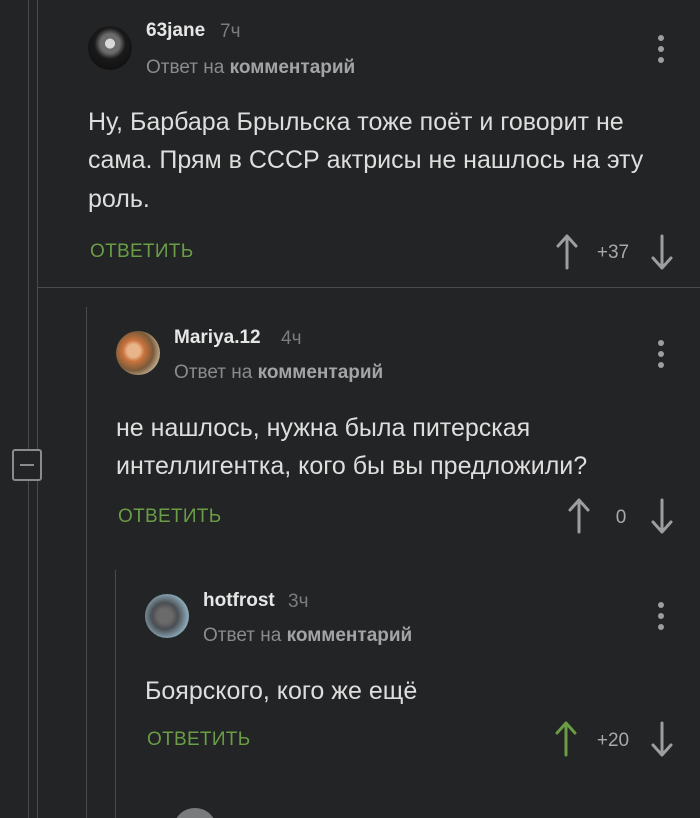 This screenshot has height=818, width=700. What do you see at coordinates (621, 517) in the screenshot?
I see `vote-score: 0` at bounding box center [621, 517].